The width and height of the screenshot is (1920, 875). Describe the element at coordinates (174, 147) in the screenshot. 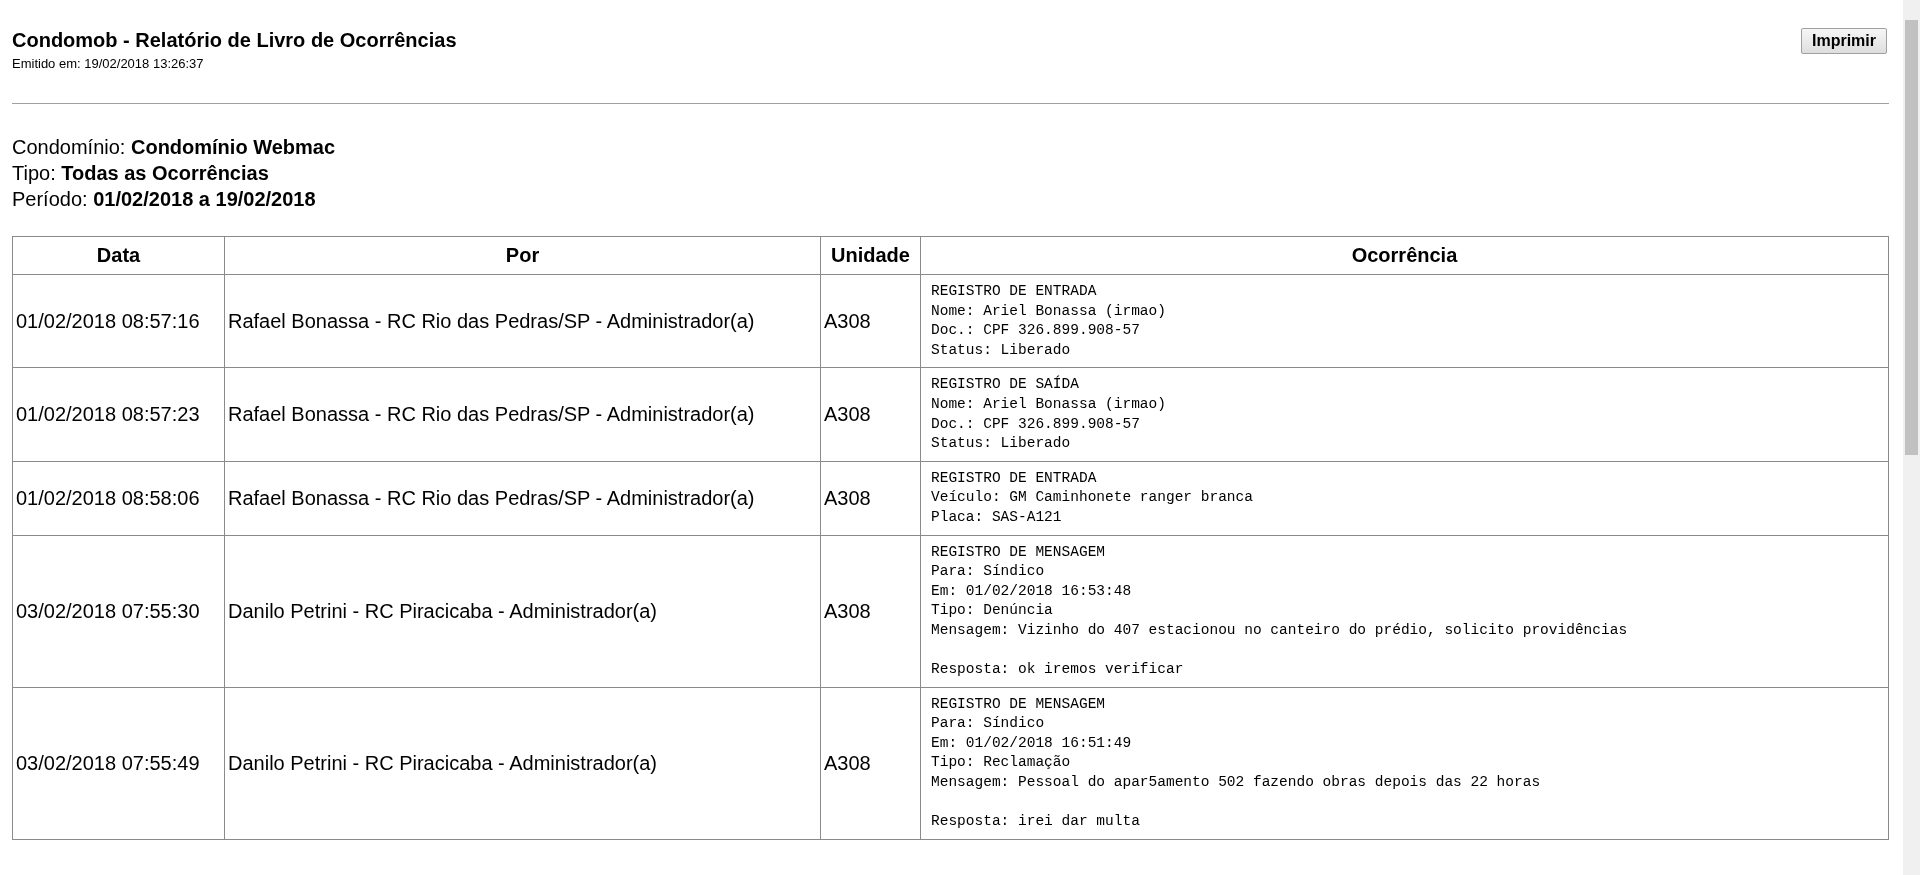

I see `filter-line: Condomínio: Condomínio Webmac` at that location.